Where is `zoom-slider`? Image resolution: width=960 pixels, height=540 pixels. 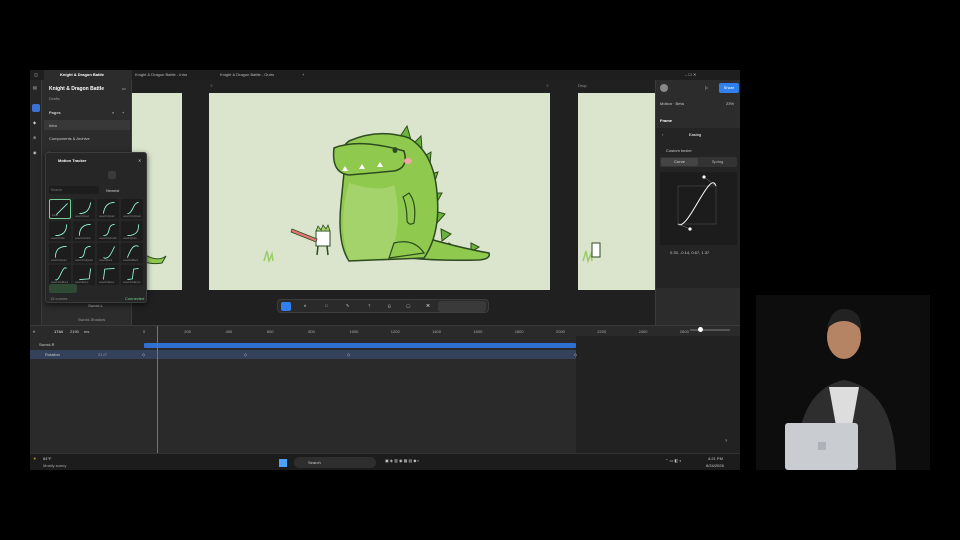 zoom-slider is located at coordinates (710, 329).